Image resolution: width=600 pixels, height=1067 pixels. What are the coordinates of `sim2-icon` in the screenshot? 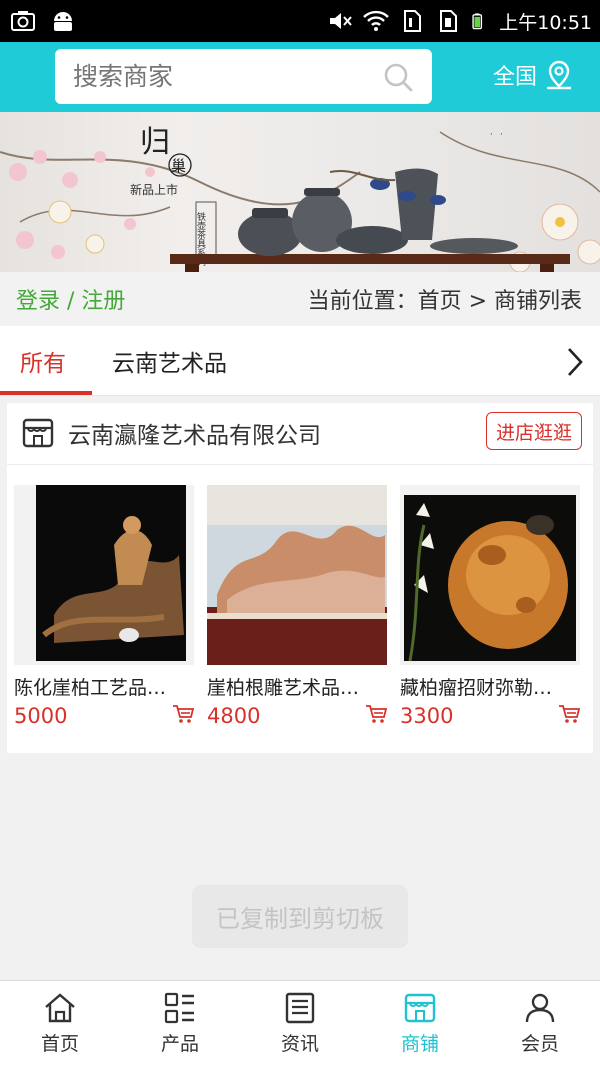 It's located at (449, 21).